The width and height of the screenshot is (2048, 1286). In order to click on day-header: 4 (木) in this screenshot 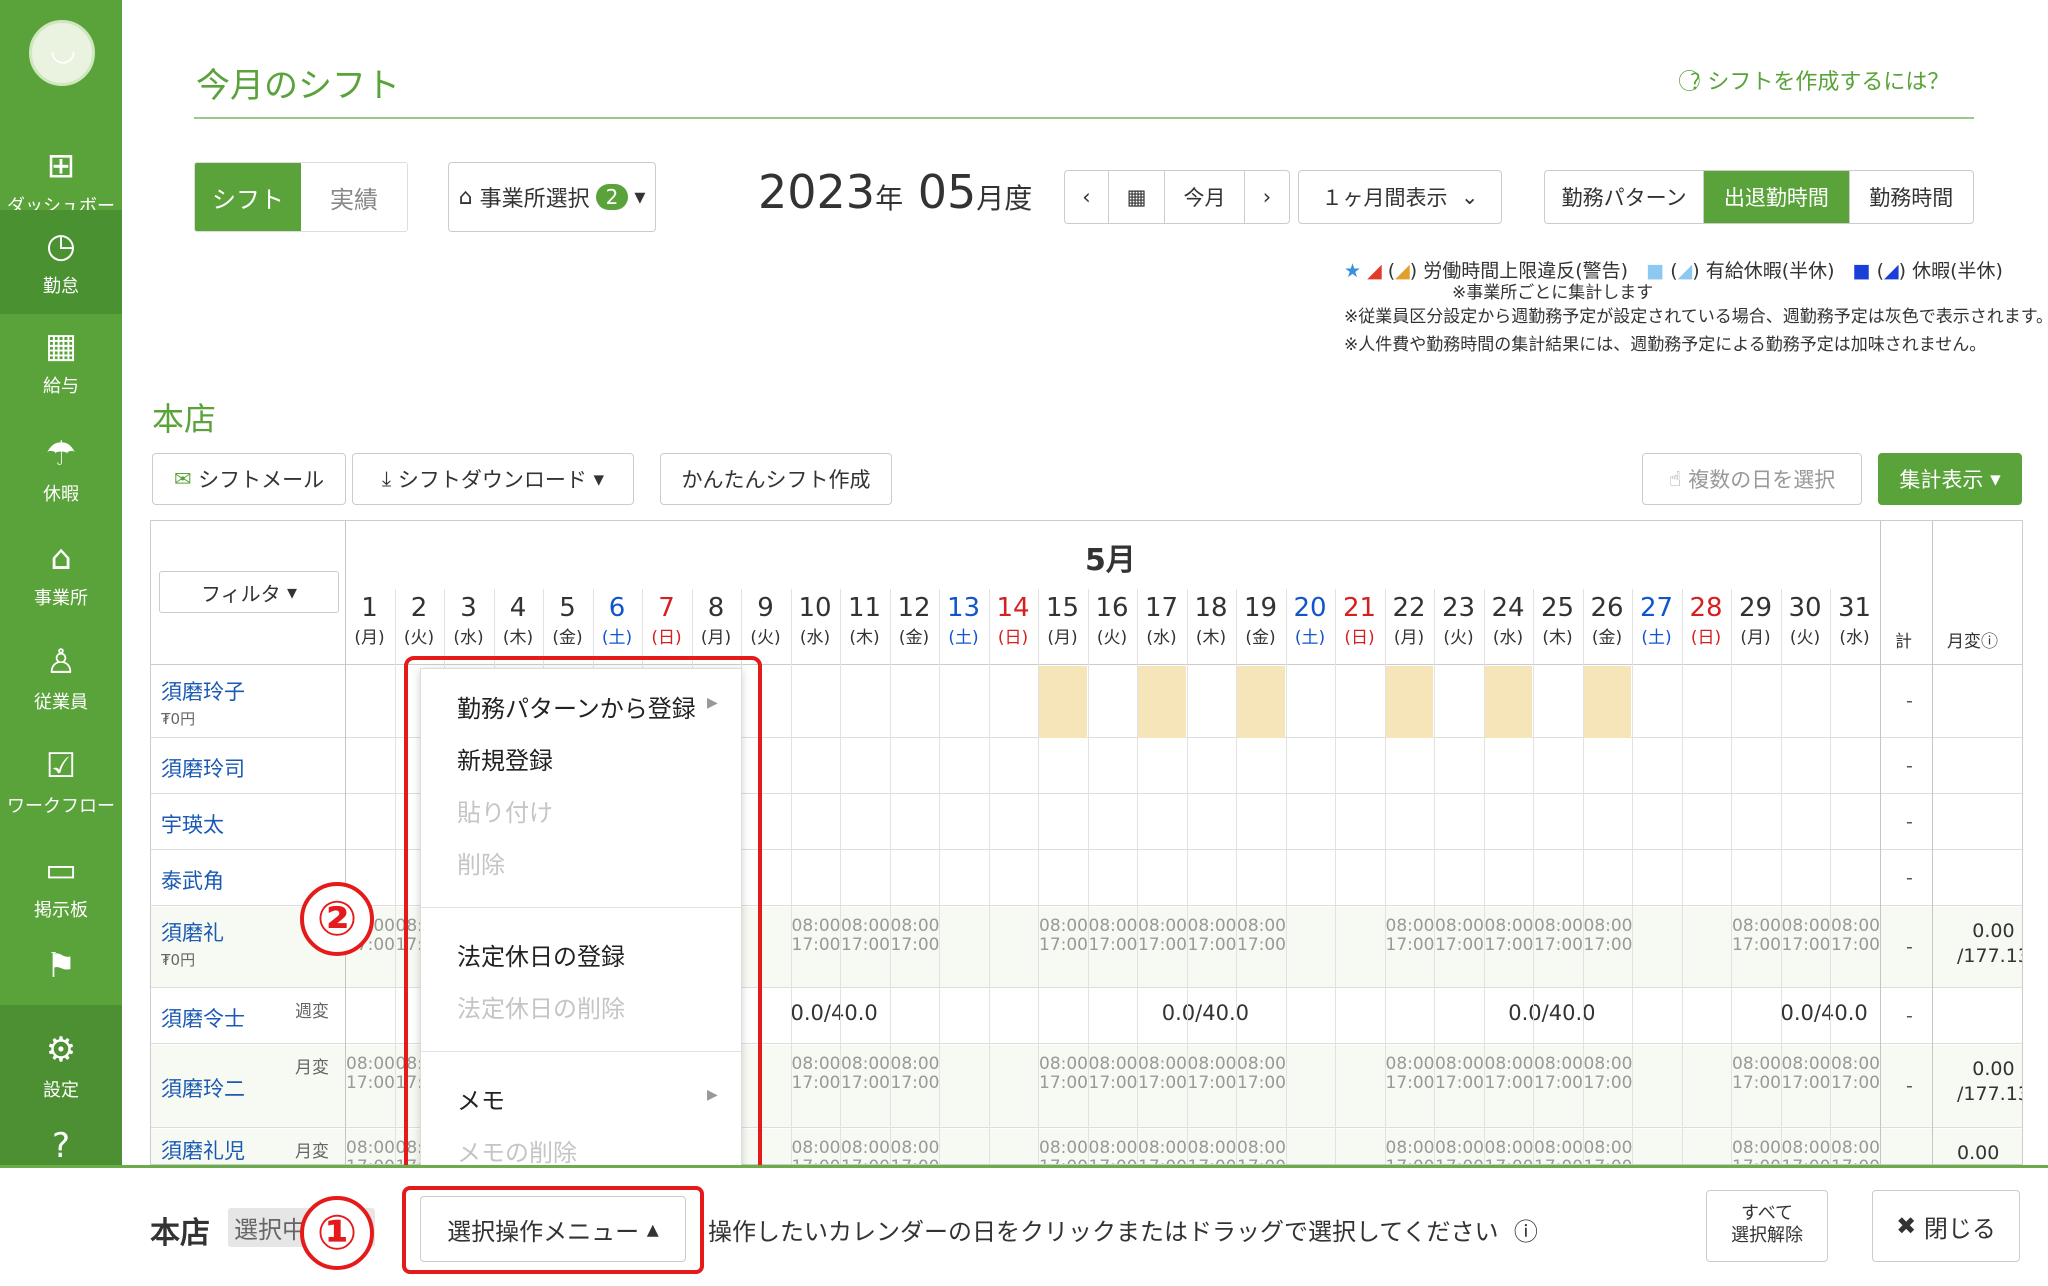, I will do `click(518, 620)`.